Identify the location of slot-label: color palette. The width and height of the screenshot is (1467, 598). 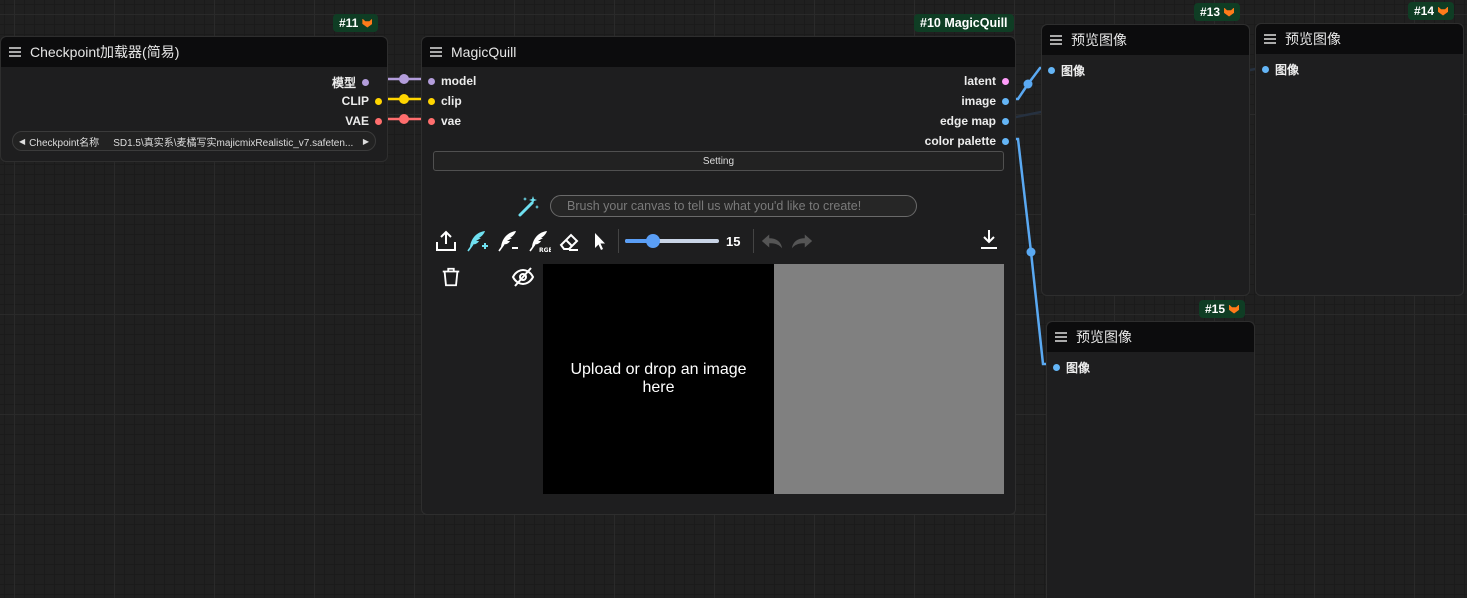
(960, 141).